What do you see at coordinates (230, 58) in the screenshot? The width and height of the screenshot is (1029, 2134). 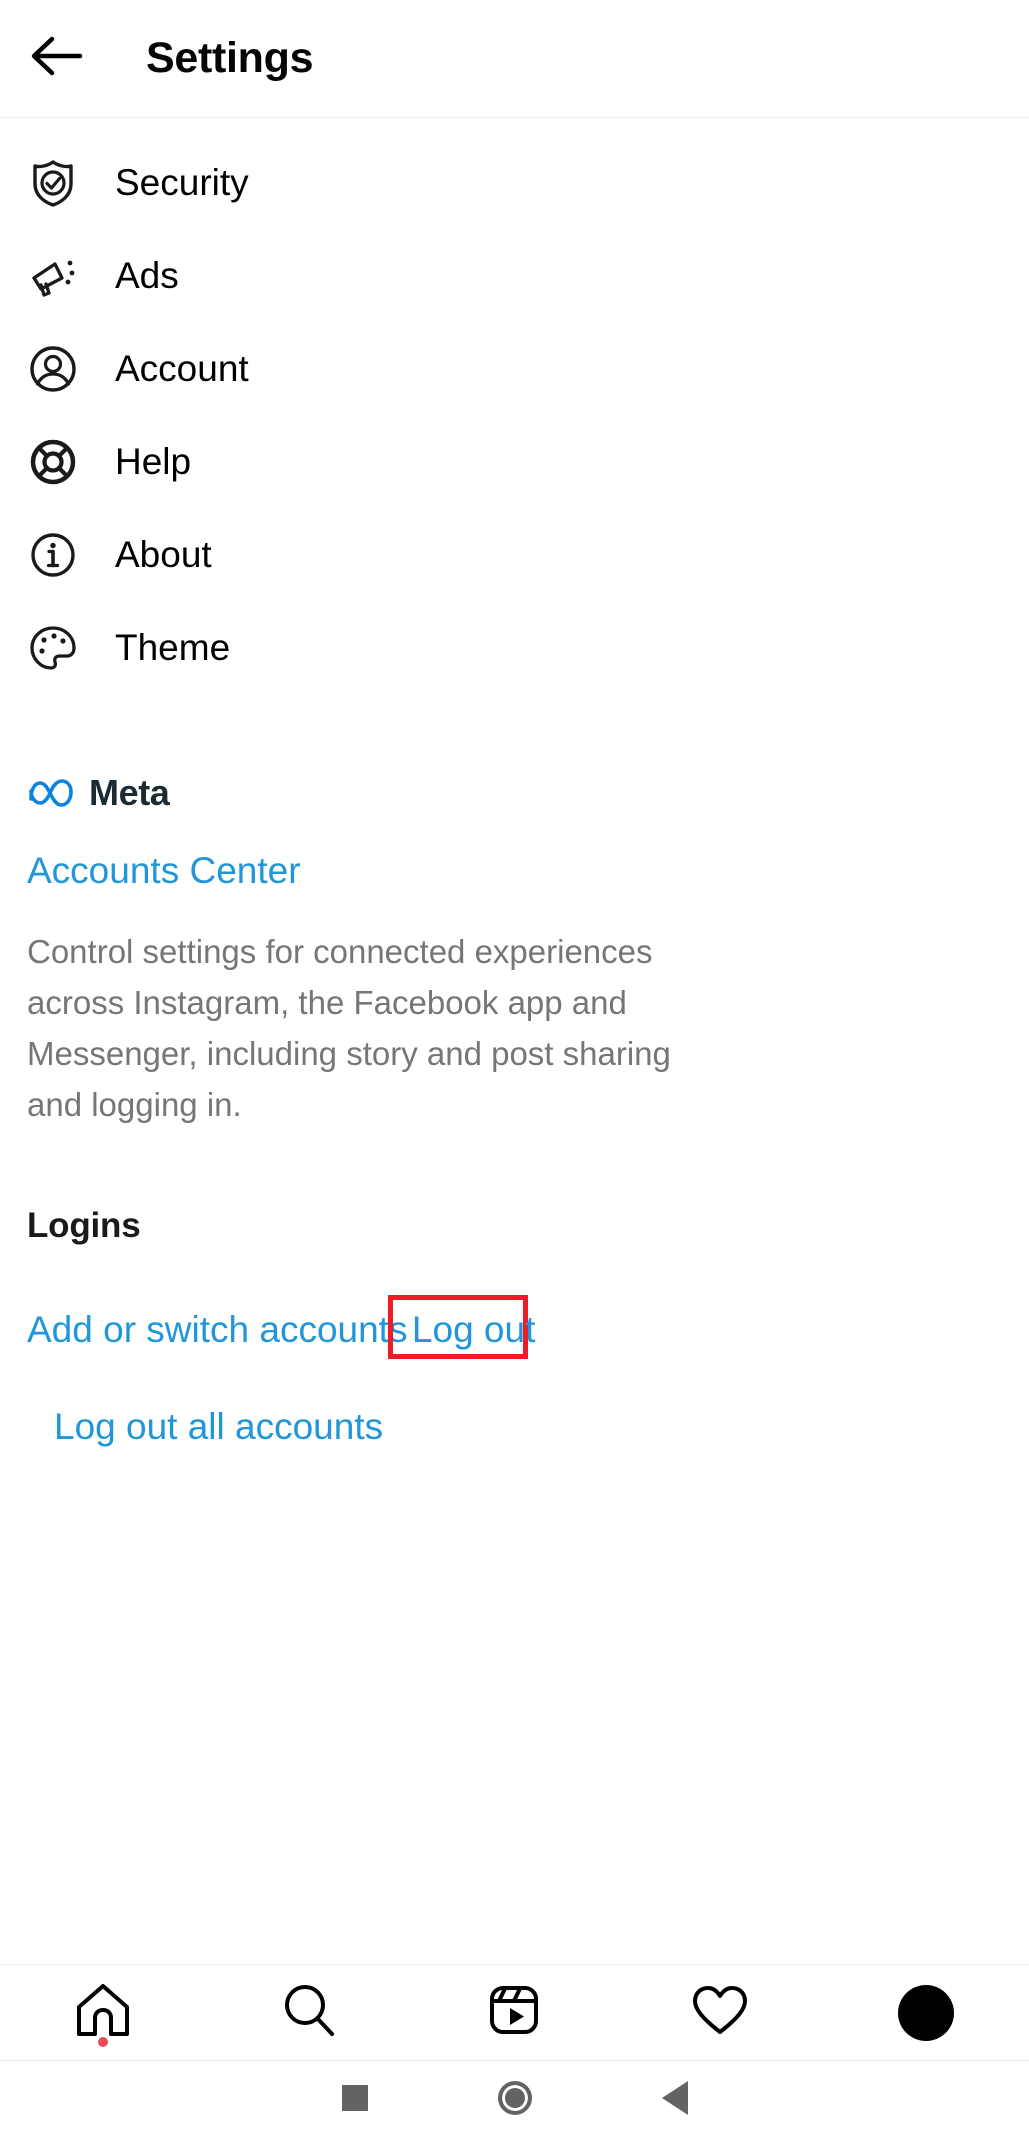 I see `page-title: Settings` at bounding box center [230, 58].